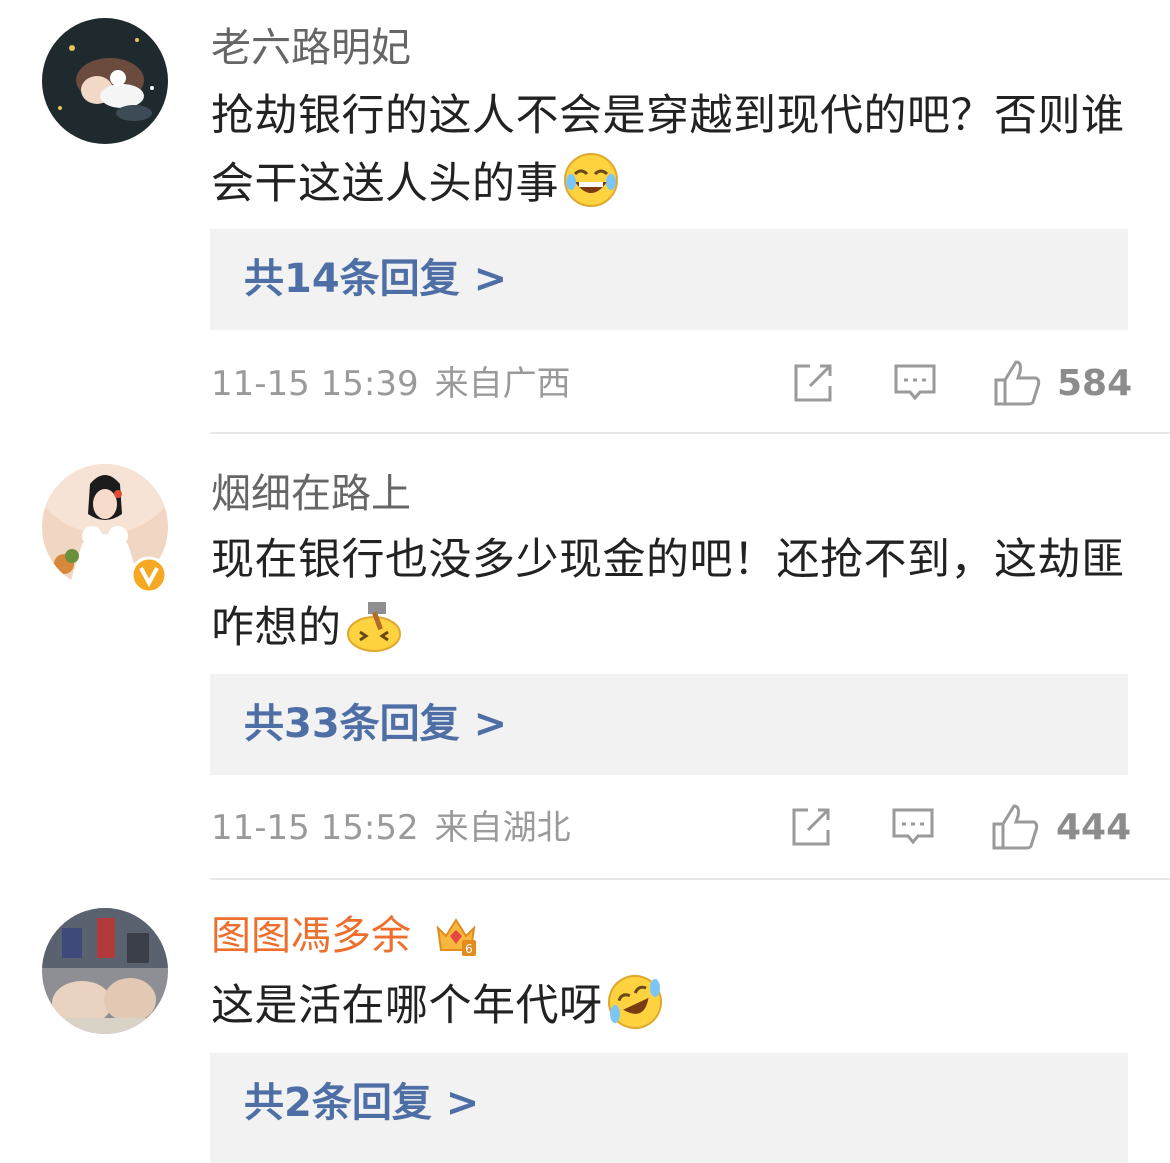 The width and height of the screenshot is (1170, 1163). I want to click on like-count: 584, so click(1095, 383).